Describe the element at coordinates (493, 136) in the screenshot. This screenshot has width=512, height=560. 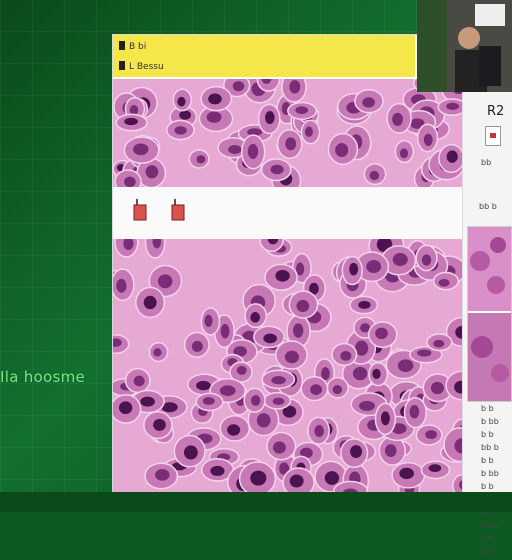
I see `document-icon` at that location.